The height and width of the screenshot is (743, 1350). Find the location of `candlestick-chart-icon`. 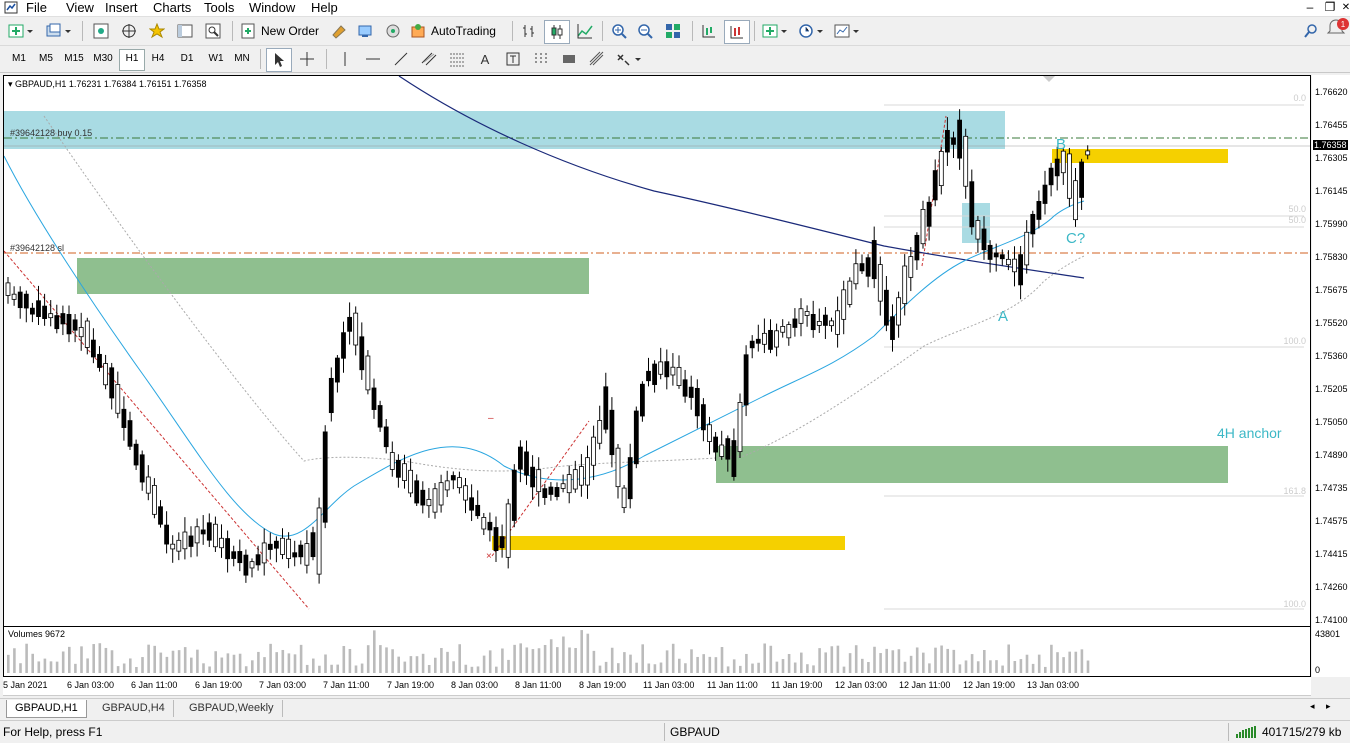

candlestick-chart-icon is located at coordinates (557, 32).